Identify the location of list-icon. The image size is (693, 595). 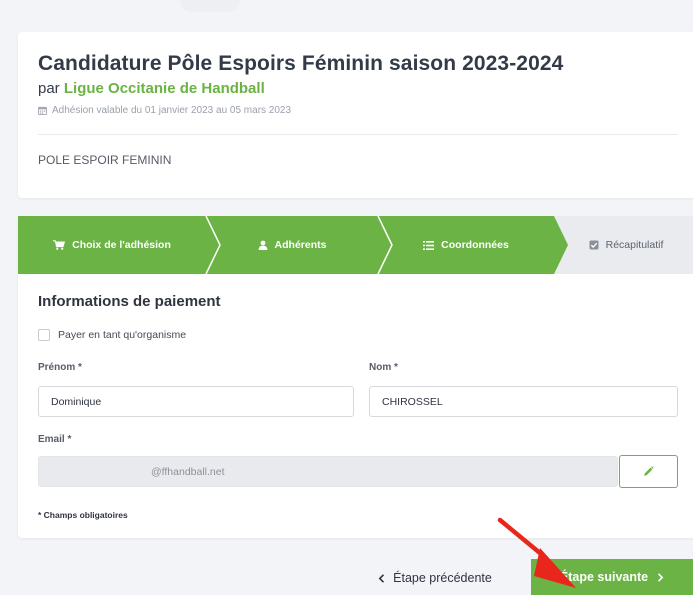
(429, 245).